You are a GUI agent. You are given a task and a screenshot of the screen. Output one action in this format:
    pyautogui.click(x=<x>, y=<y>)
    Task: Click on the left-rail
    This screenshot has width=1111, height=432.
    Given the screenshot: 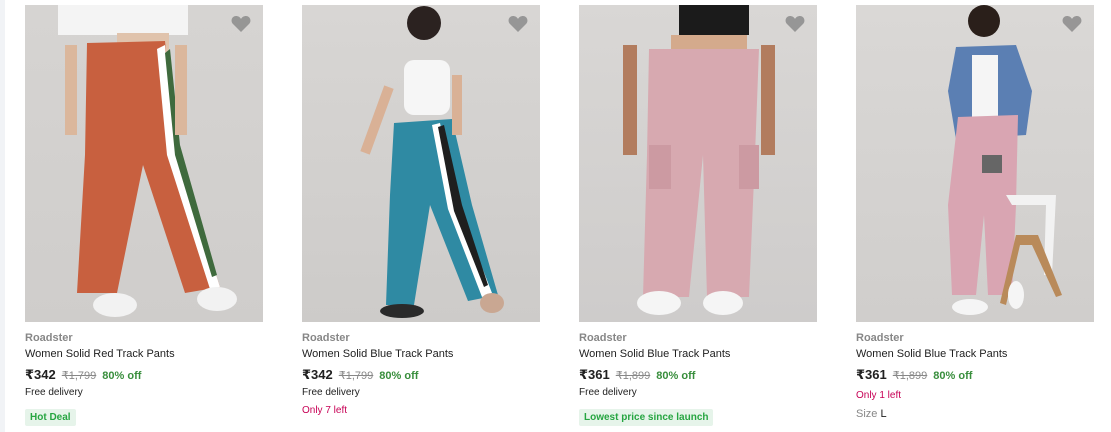 What is the action you would take?
    pyautogui.click(x=2, y=216)
    